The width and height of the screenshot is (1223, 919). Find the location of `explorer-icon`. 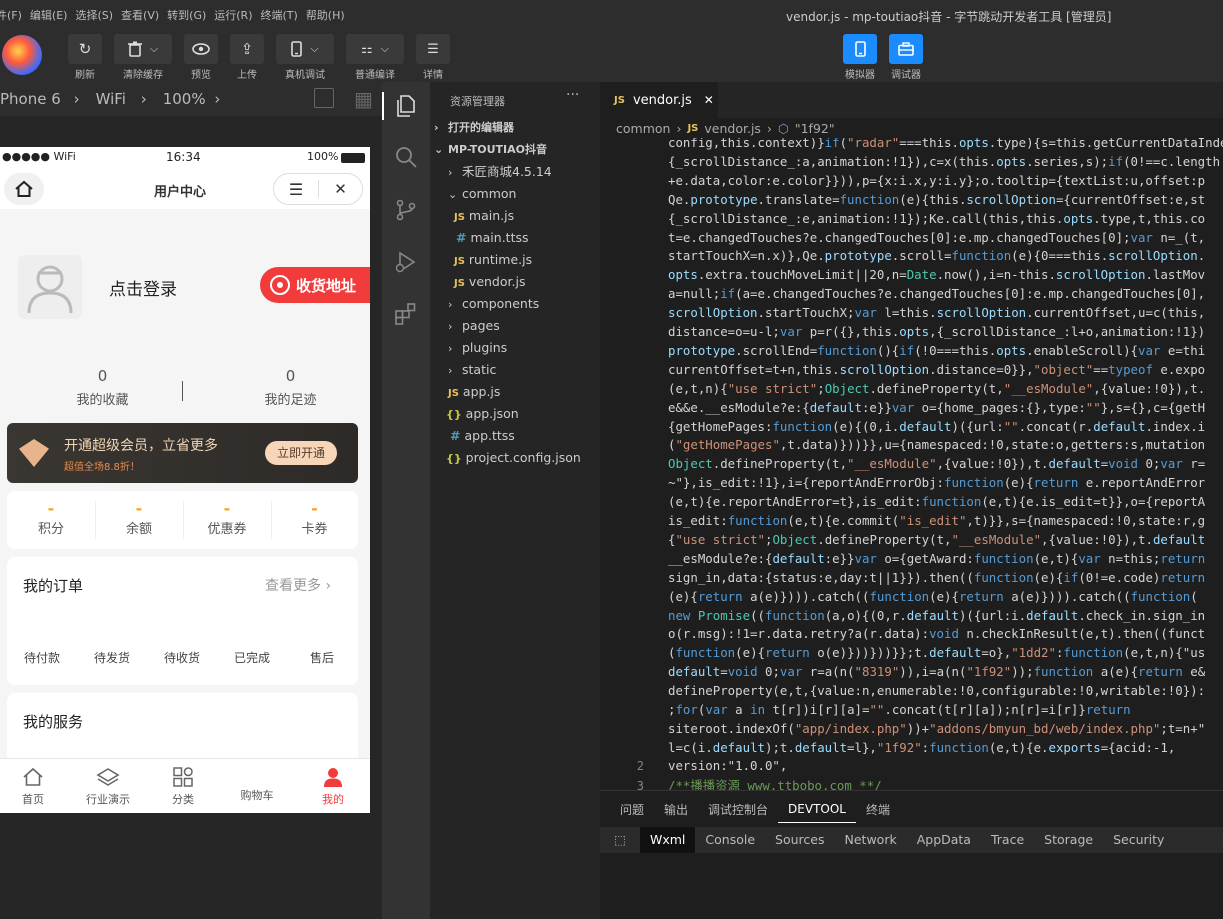

explorer-icon is located at coordinates (406, 106).